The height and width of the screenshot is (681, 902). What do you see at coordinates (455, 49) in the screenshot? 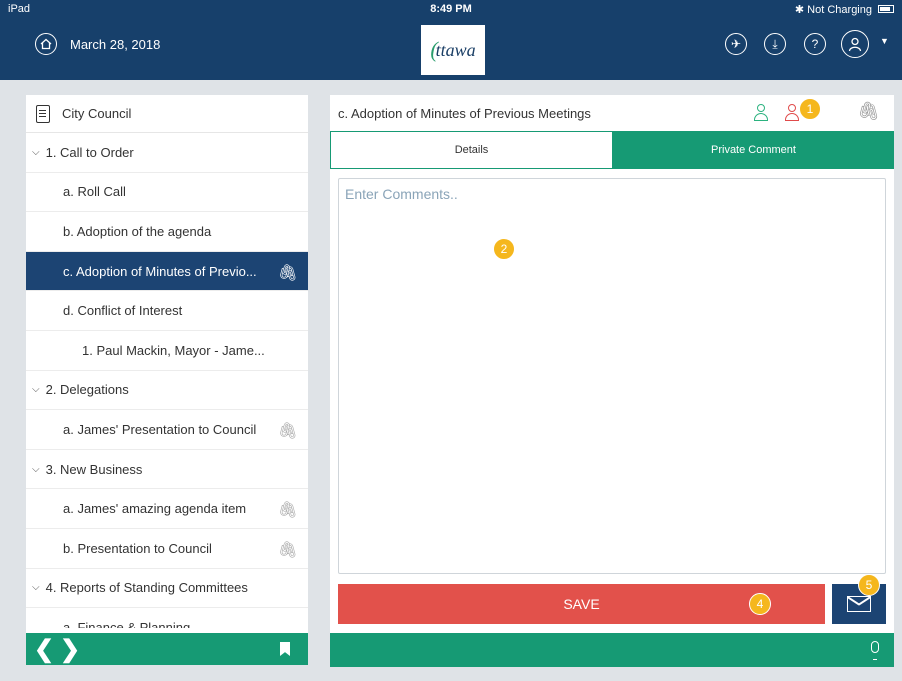
I see `logo-text: ttawa` at bounding box center [455, 49].